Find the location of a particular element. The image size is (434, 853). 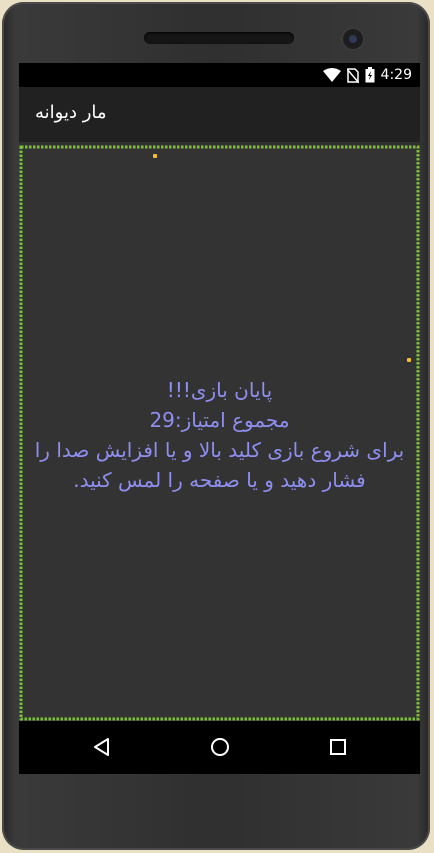

home-icon is located at coordinates (220, 747).